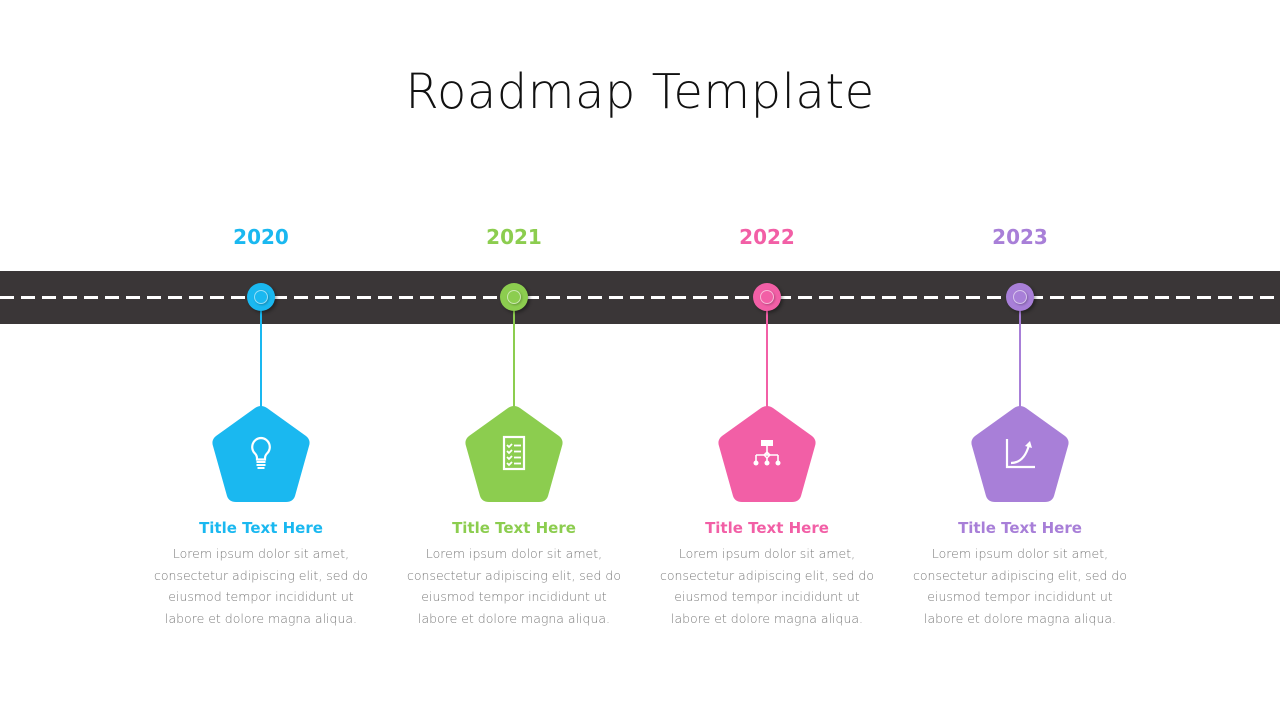 This screenshot has width=1280, height=720. Describe the element at coordinates (261, 237) in the screenshot. I see `milestone-year: 2020` at that location.